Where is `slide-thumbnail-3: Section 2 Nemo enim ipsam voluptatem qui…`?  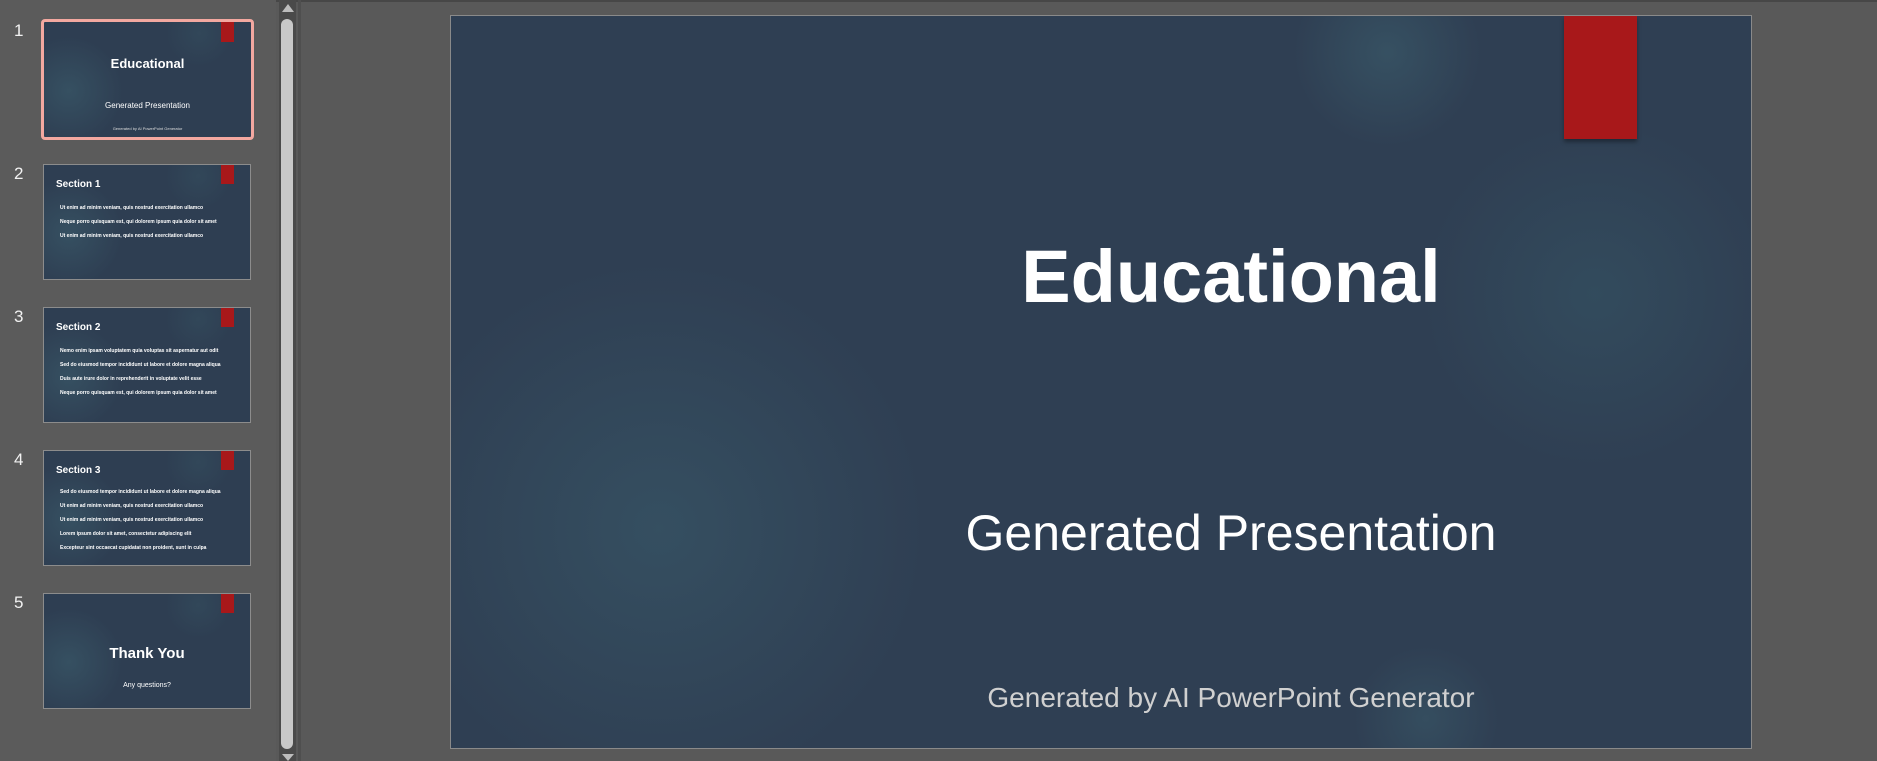 slide-thumbnail-3: Section 2 Nemo enim ipsam voluptatem qui… is located at coordinates (147, 365).